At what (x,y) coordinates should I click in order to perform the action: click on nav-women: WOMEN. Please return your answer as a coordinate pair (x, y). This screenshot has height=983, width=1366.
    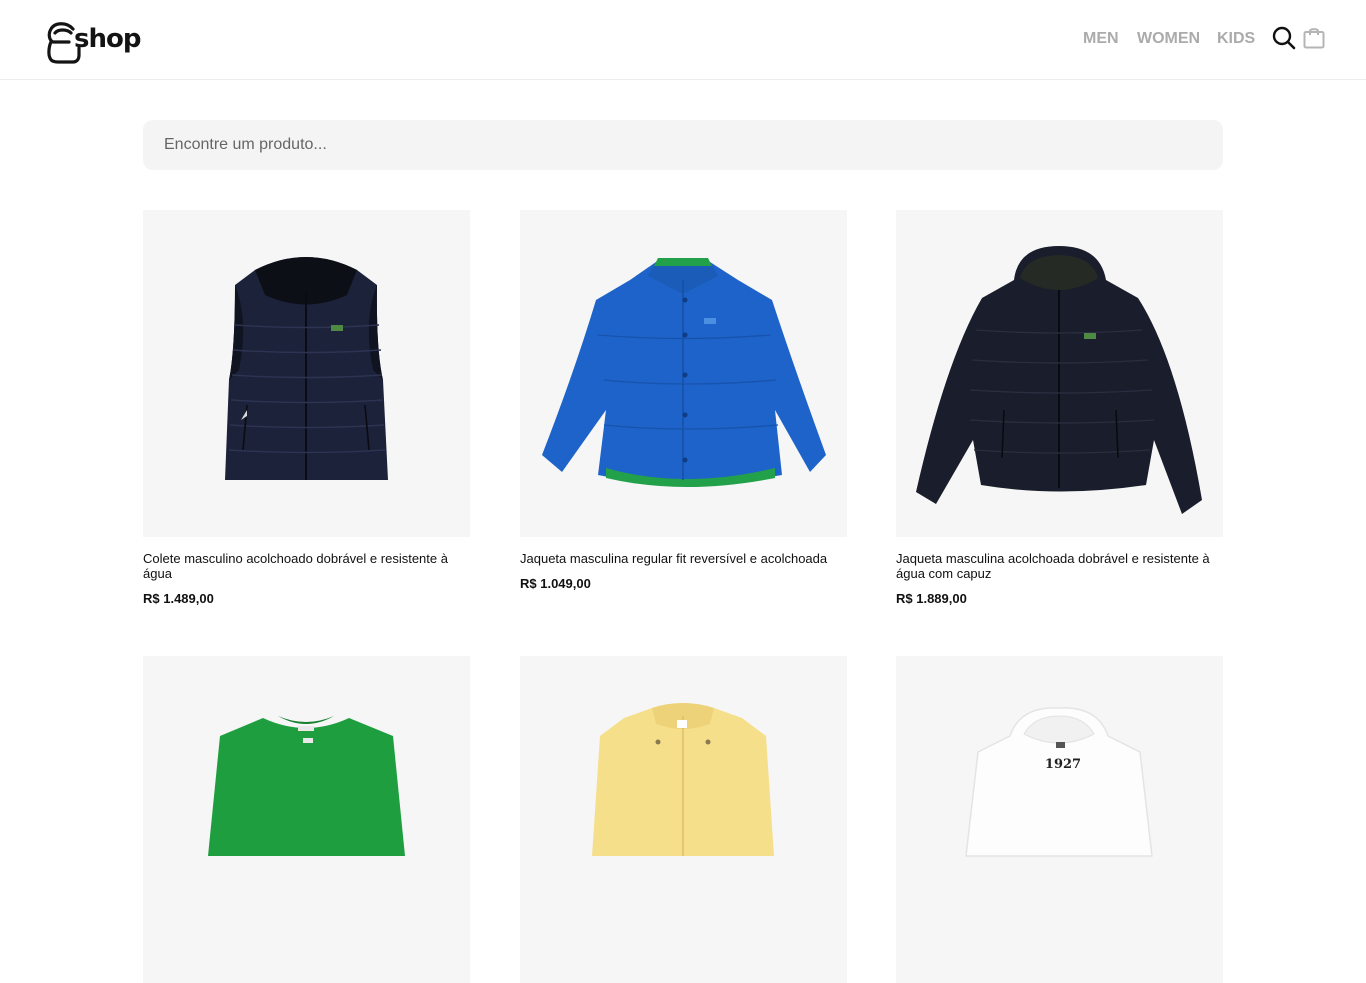
    Looking at the image, I should click on (1168, 39).